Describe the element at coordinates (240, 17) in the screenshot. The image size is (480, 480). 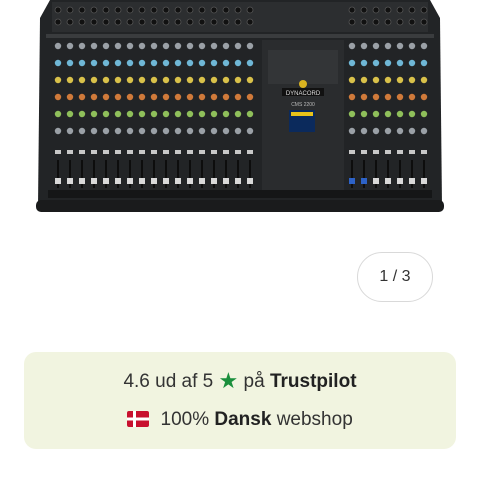
I see `mixer-jack-panel` at that location.